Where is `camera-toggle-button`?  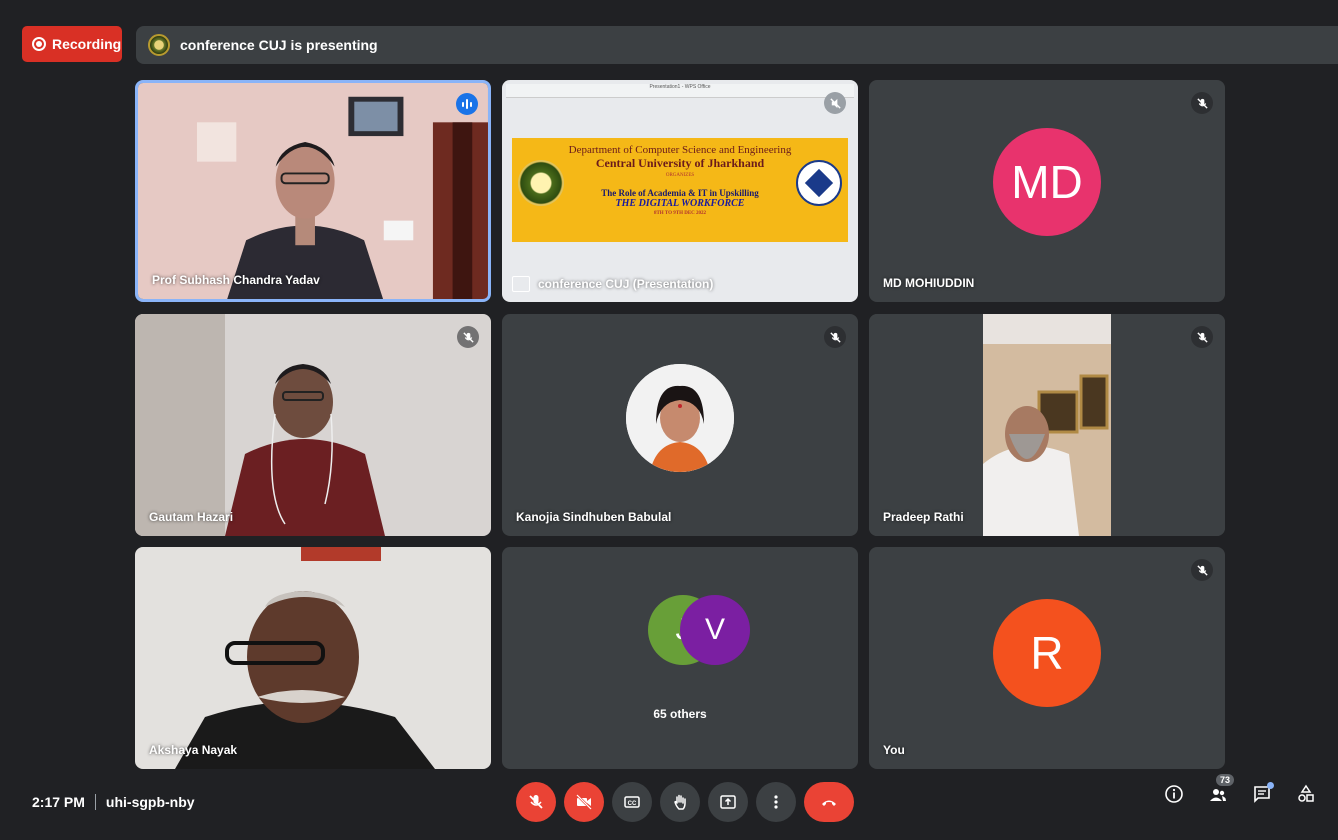
camera-toggle-button is located at coordinates (584, 802).